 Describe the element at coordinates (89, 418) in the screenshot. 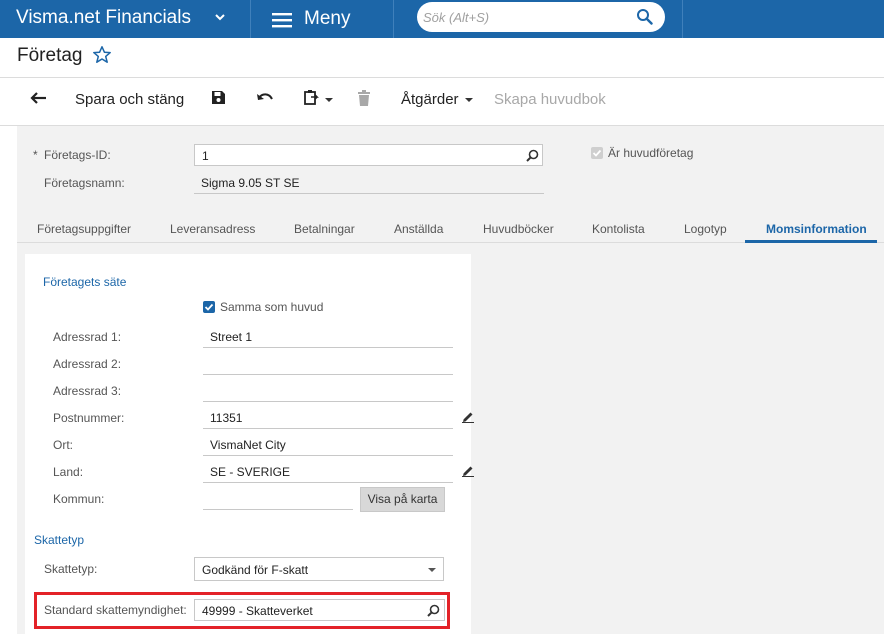

I see `postcode-label: Postnummer:` at that location.